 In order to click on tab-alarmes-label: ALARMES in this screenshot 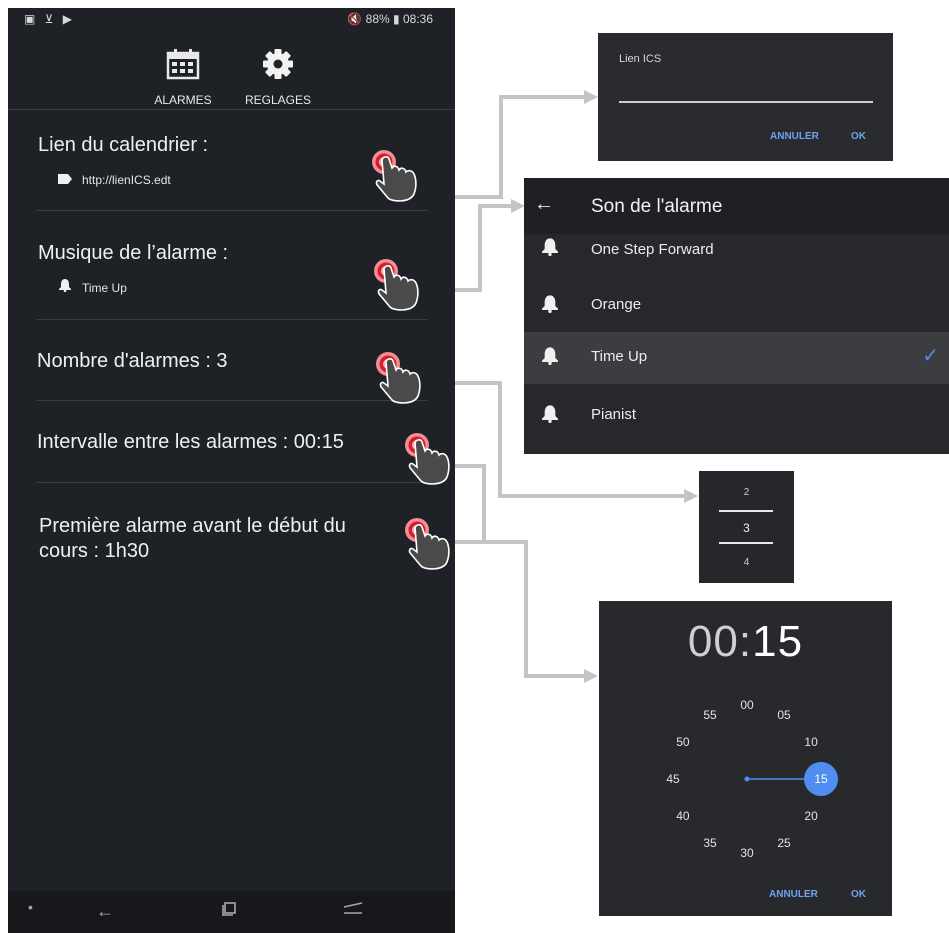, I will do `click(183, 100)`.